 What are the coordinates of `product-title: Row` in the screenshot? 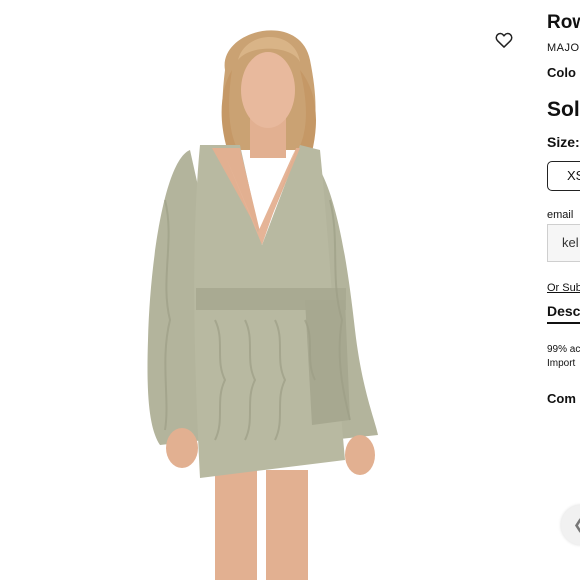 It's located at (563, 22).